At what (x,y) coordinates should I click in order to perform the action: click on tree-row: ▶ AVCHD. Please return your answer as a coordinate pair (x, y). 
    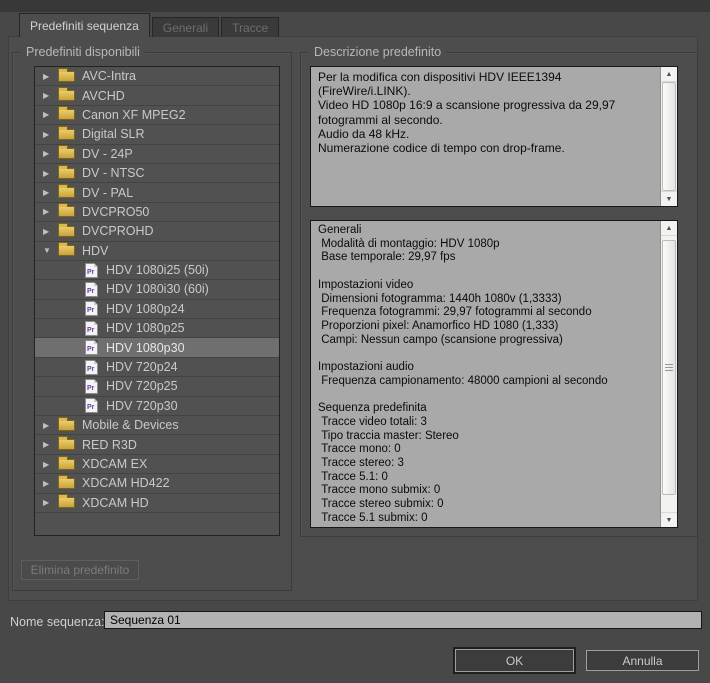
    Looking at the image, I should click on (157, 96).